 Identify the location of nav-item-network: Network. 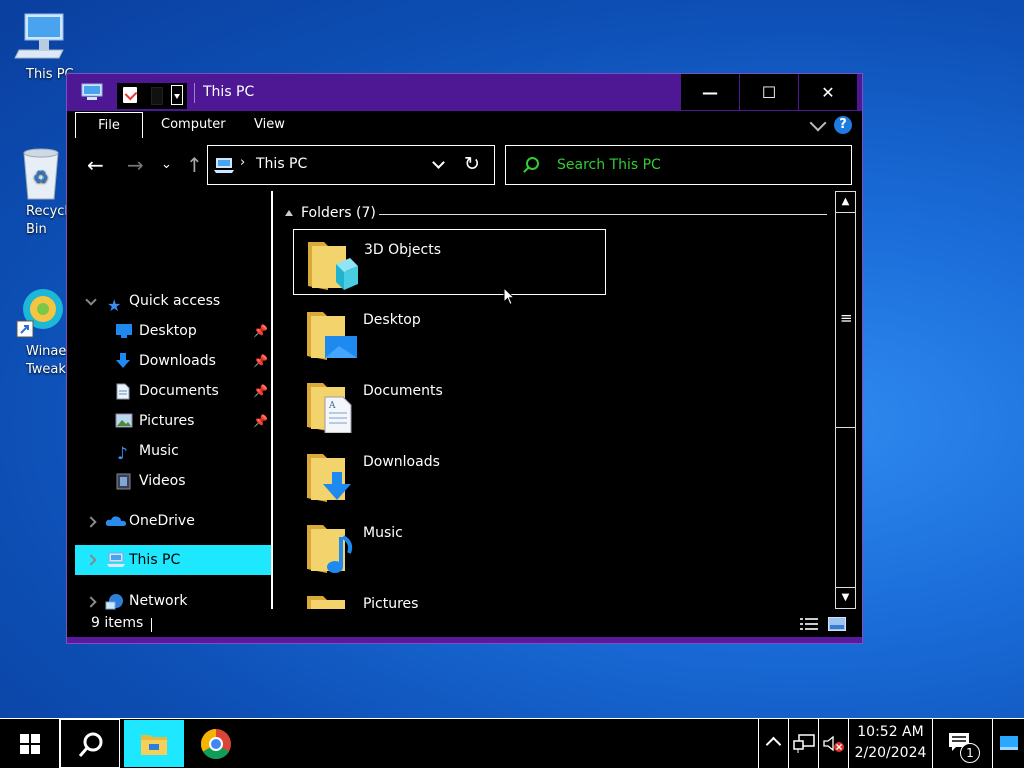
(173, 601).